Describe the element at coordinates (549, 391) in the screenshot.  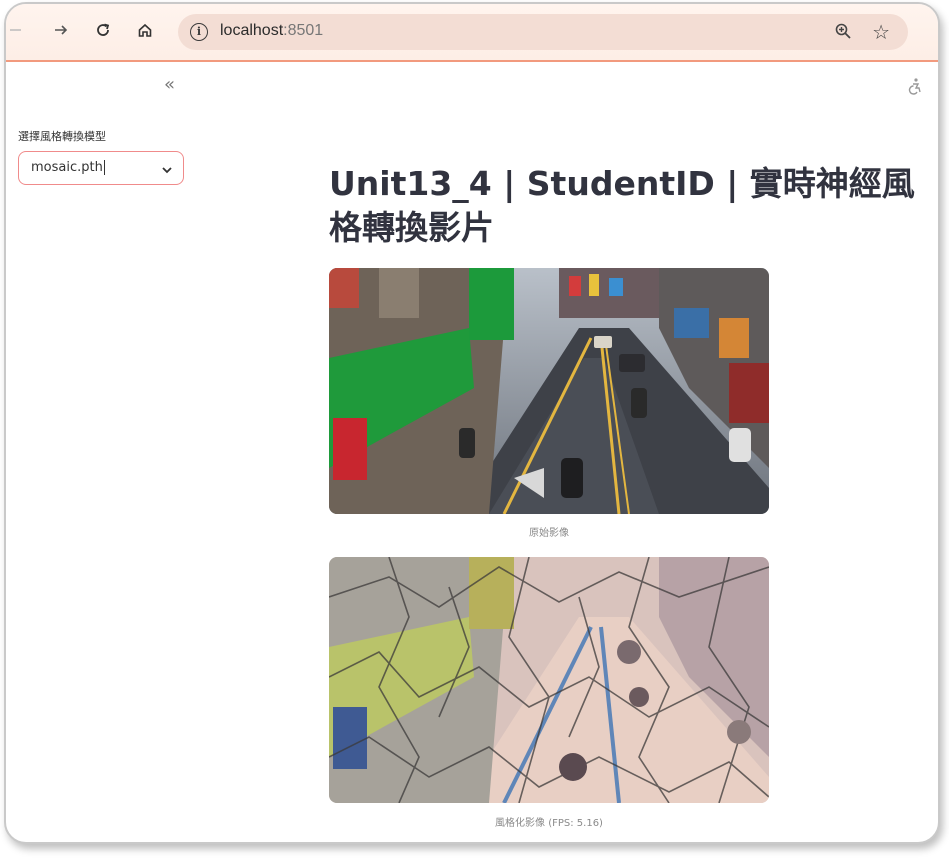
I see `original-video-frame` at that location.